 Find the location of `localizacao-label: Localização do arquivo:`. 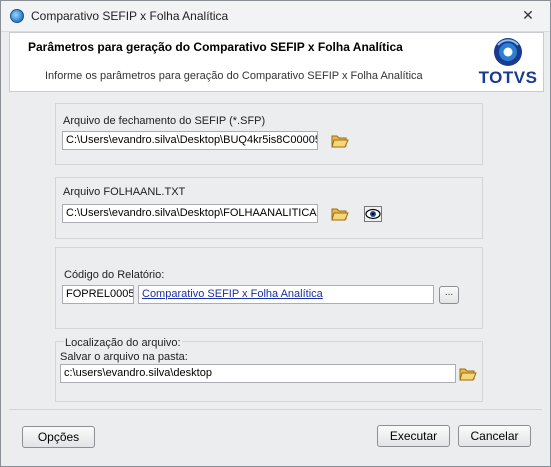

localizacao-label: Localização do arquivo: is located at coordinates (123, 343).